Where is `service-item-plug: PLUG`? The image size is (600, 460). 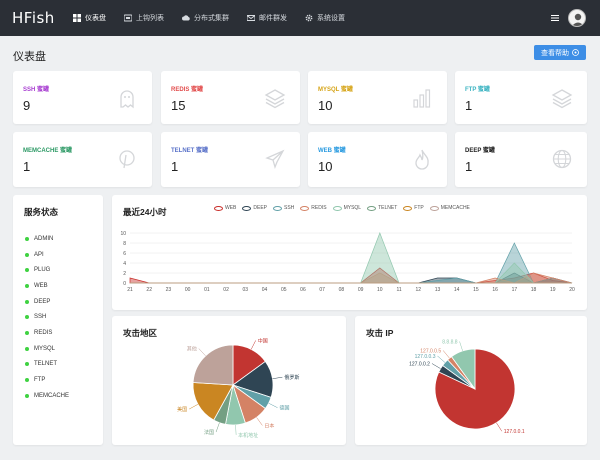 service-item-plug: PLUG is located at coordinates (47, 270).